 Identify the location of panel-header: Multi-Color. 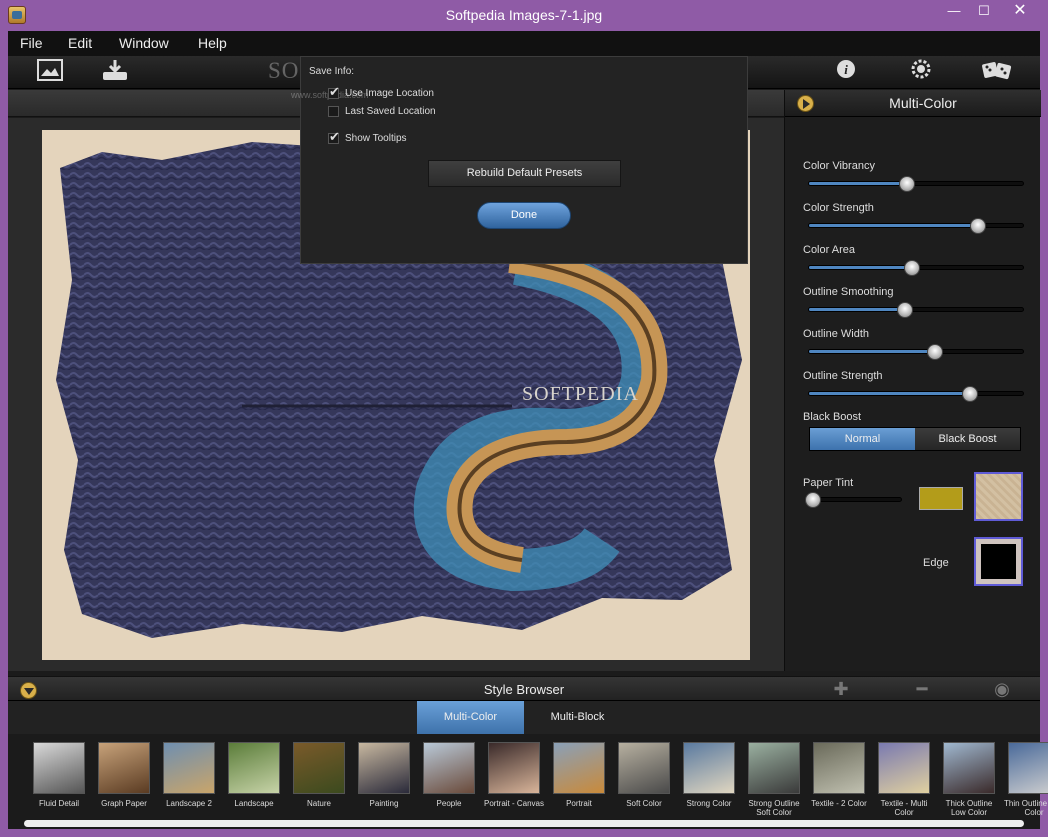
(913, 103).